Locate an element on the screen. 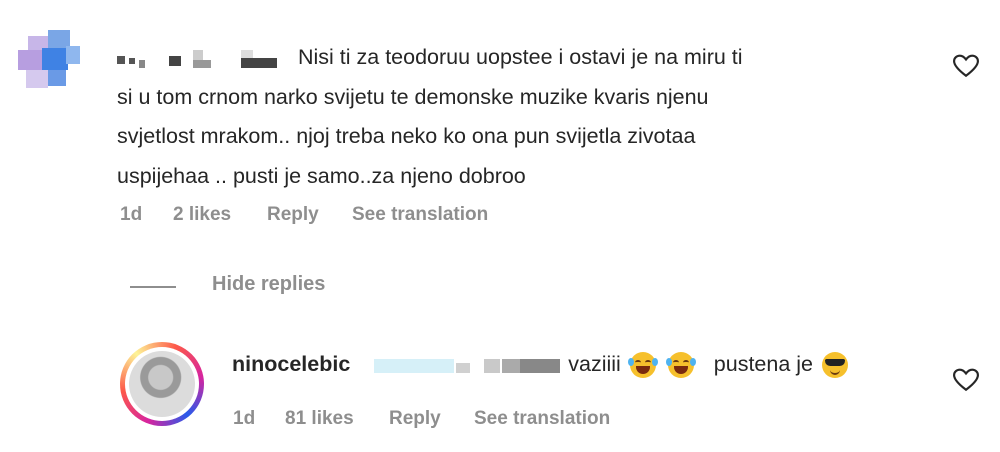 This screenshot has height=452, width=1000. reply-likes: 81 likes is located at coordinates (319, 419).